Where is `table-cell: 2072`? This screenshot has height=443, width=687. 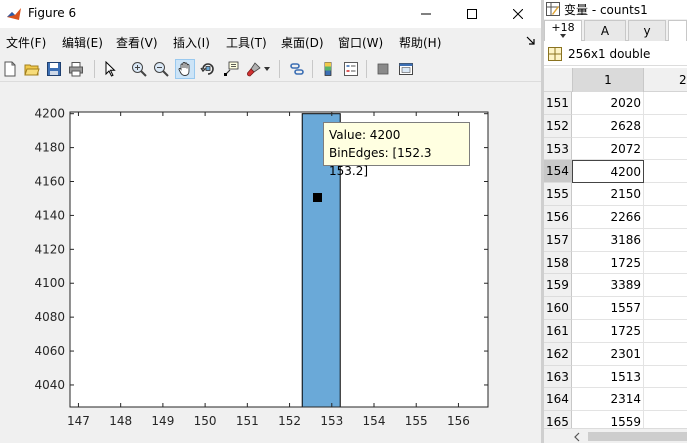
table-cell: 2072 is located at coordinates (608, 149).